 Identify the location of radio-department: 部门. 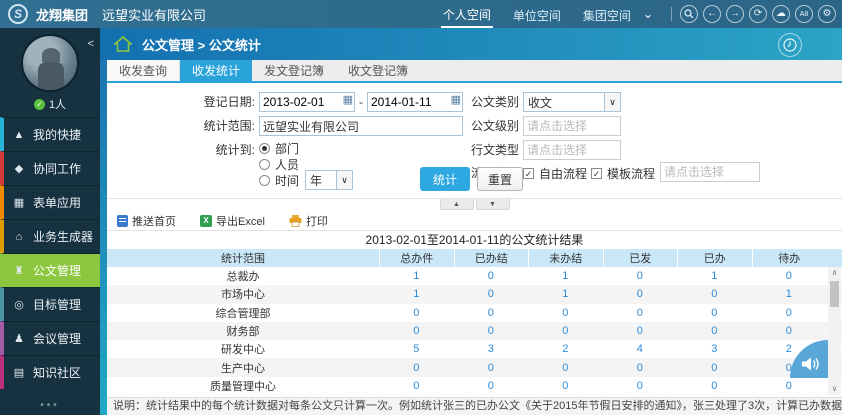
(279, 148).